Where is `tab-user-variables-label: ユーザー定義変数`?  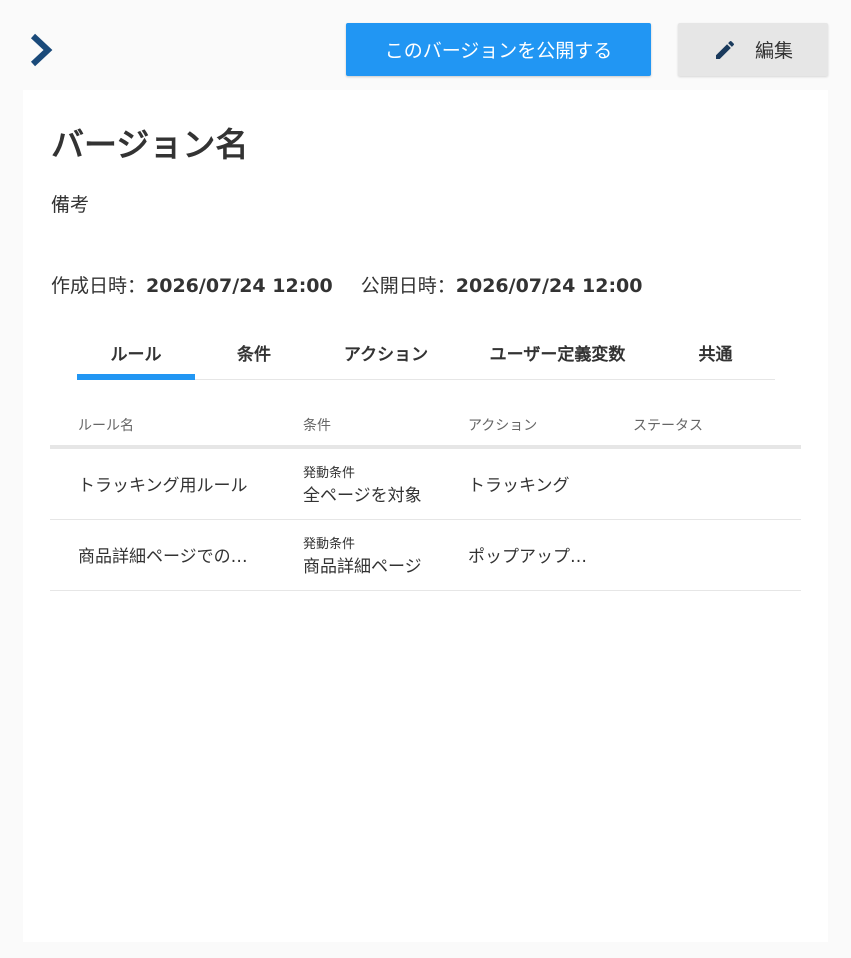 tab-user-variables-label: ユーザー定義変数 is located at coordinates (557, 354).